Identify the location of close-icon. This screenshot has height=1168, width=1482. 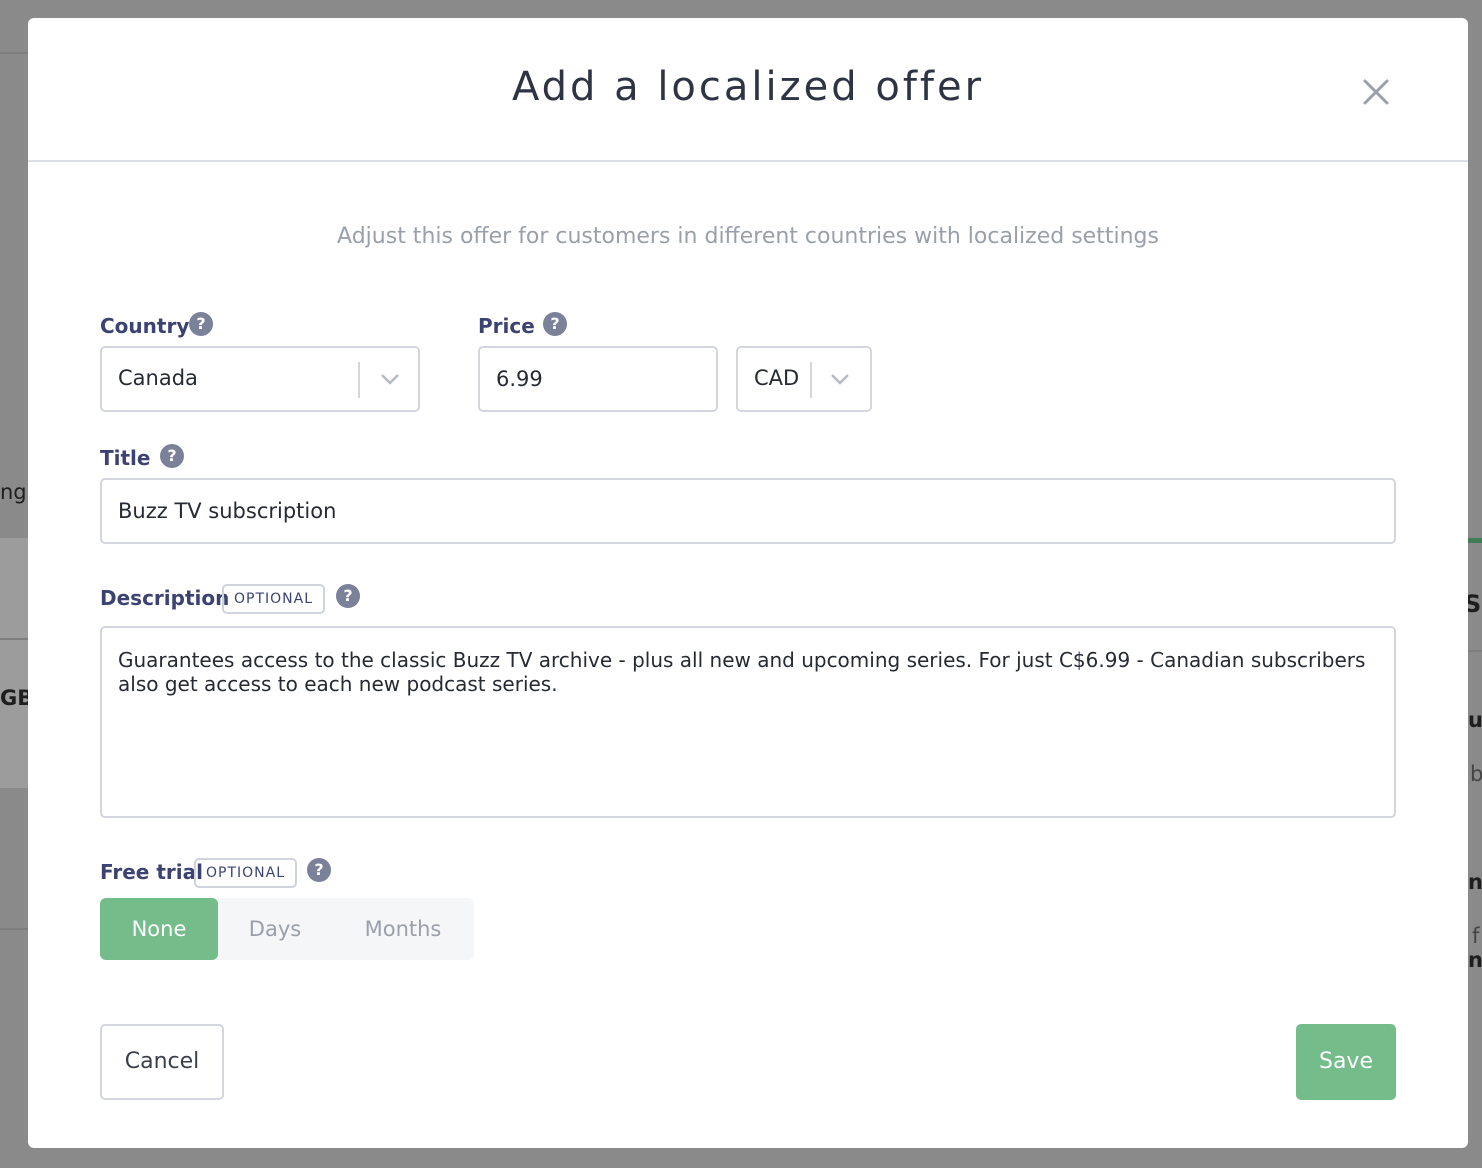
(1376, 92).